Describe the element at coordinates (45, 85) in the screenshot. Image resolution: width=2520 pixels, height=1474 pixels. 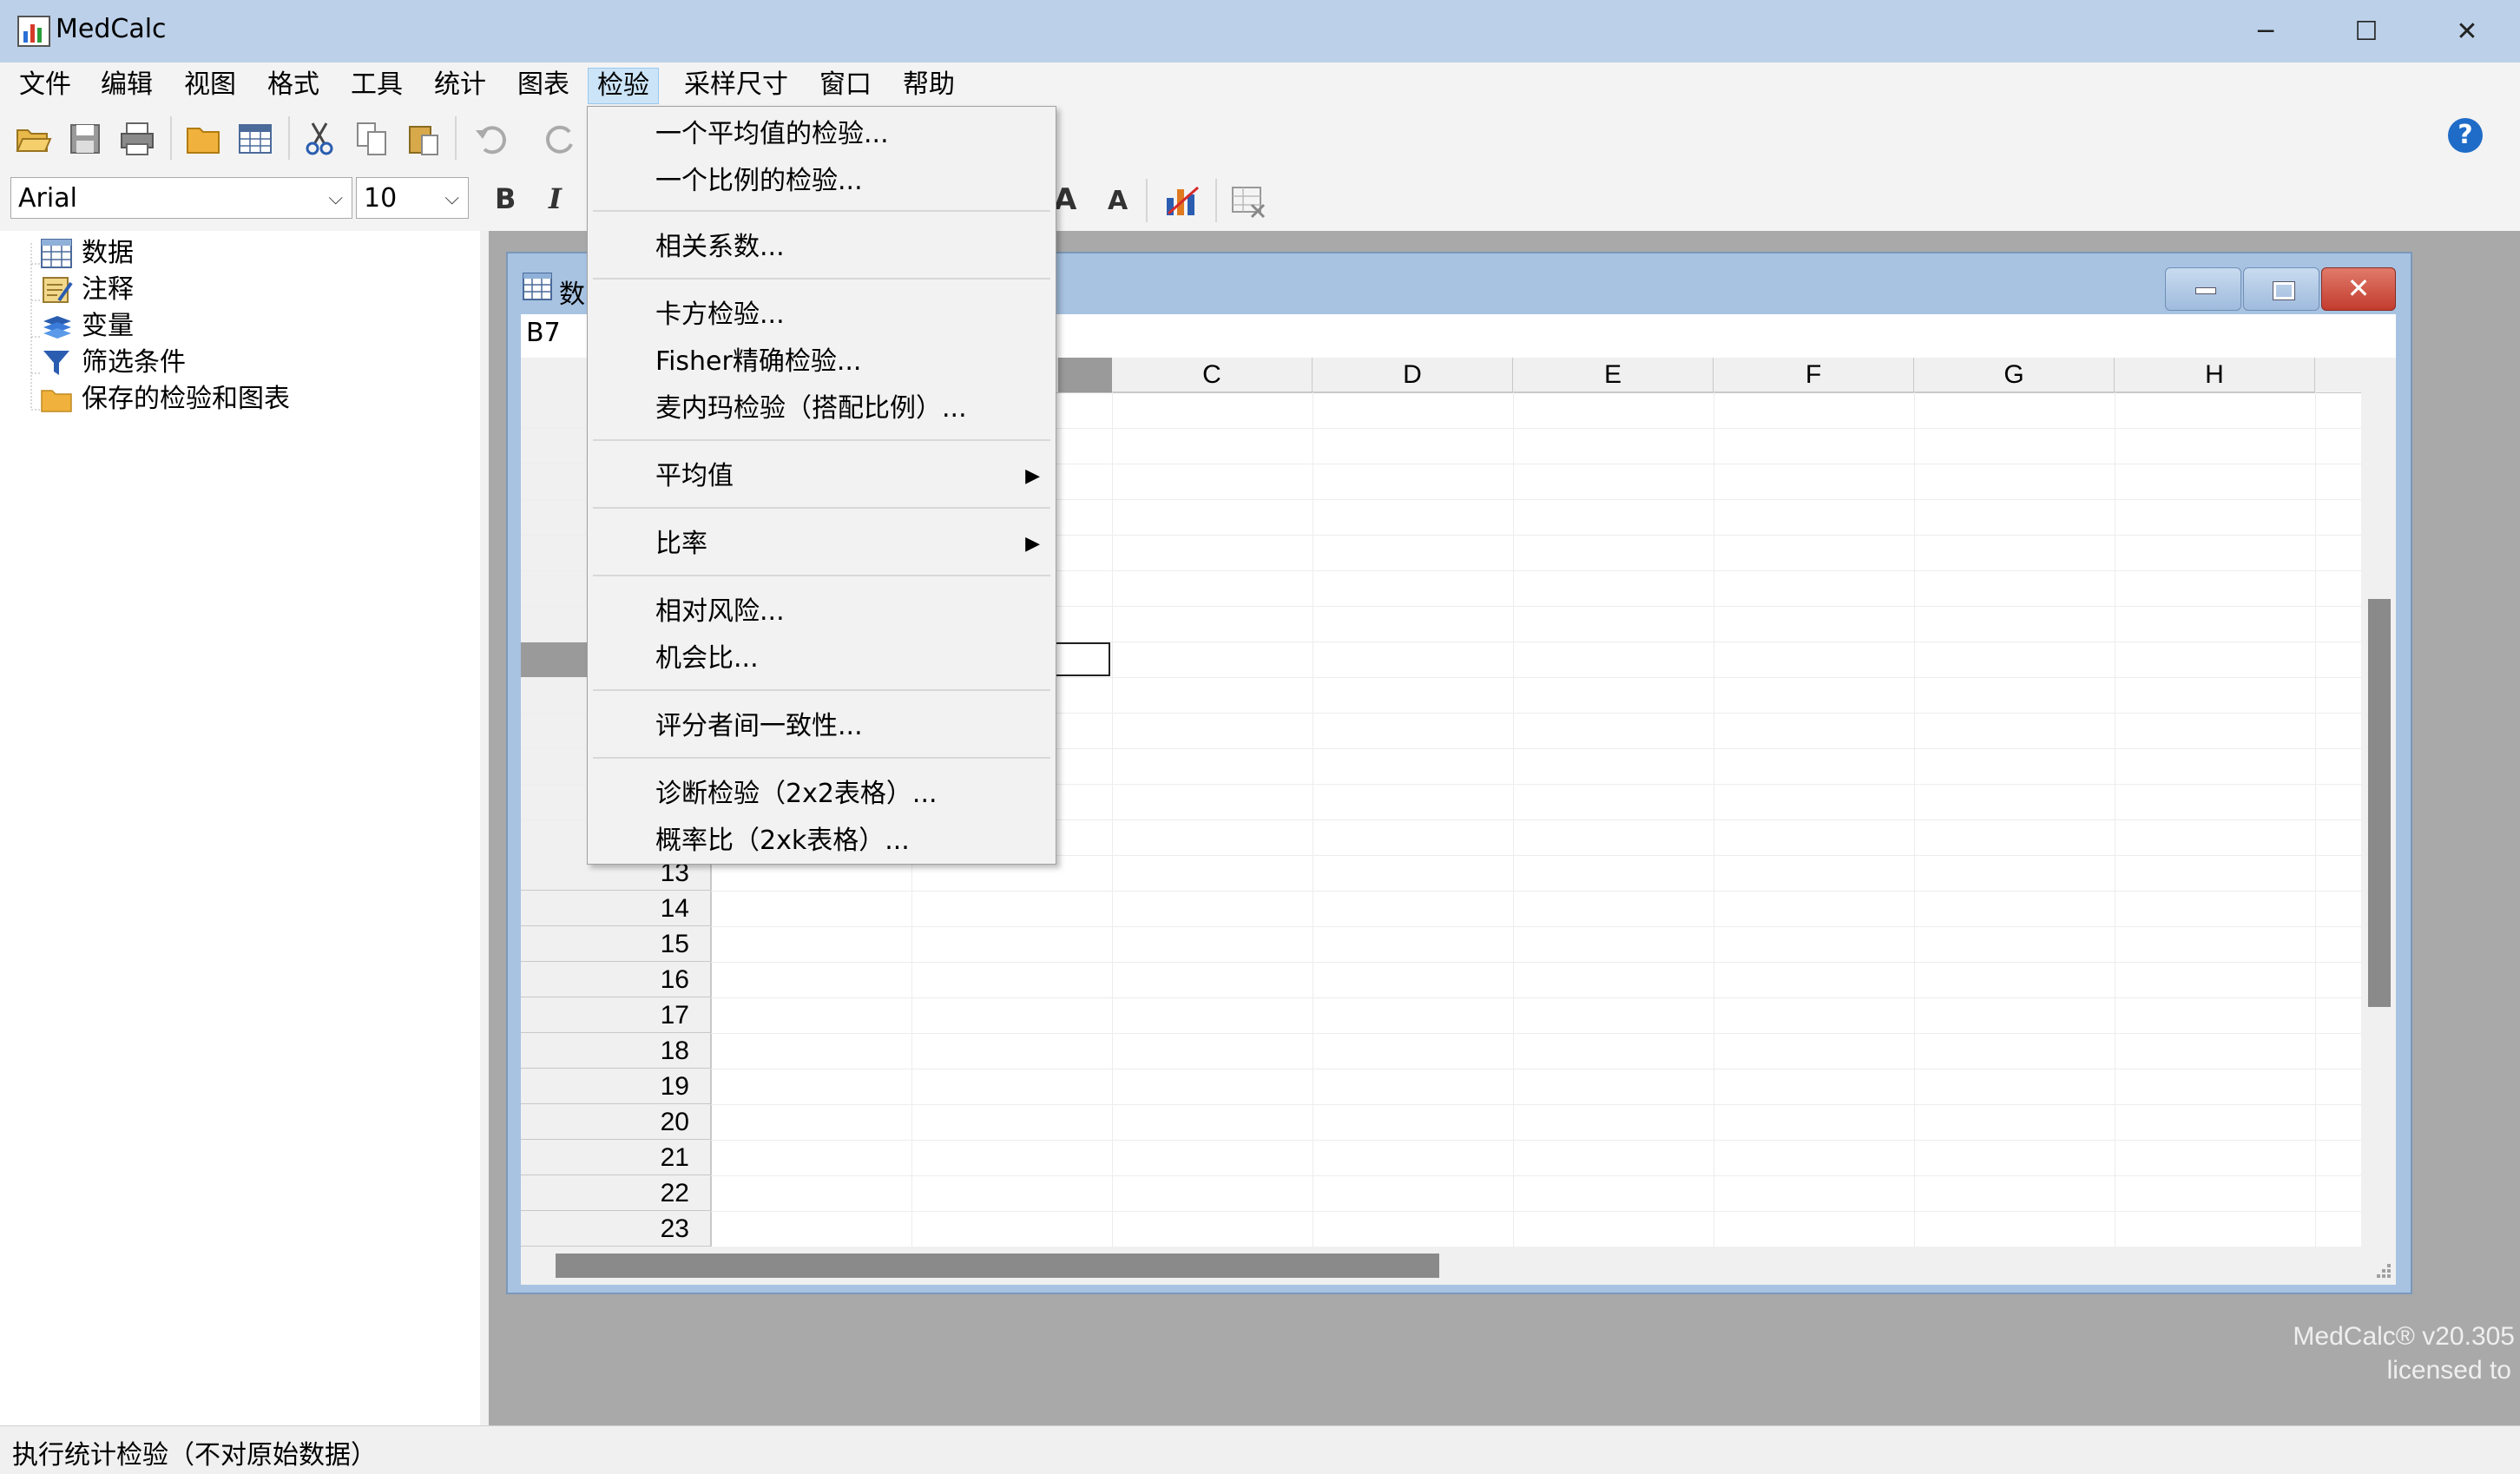
I see `menu-file: 文件` at that location.